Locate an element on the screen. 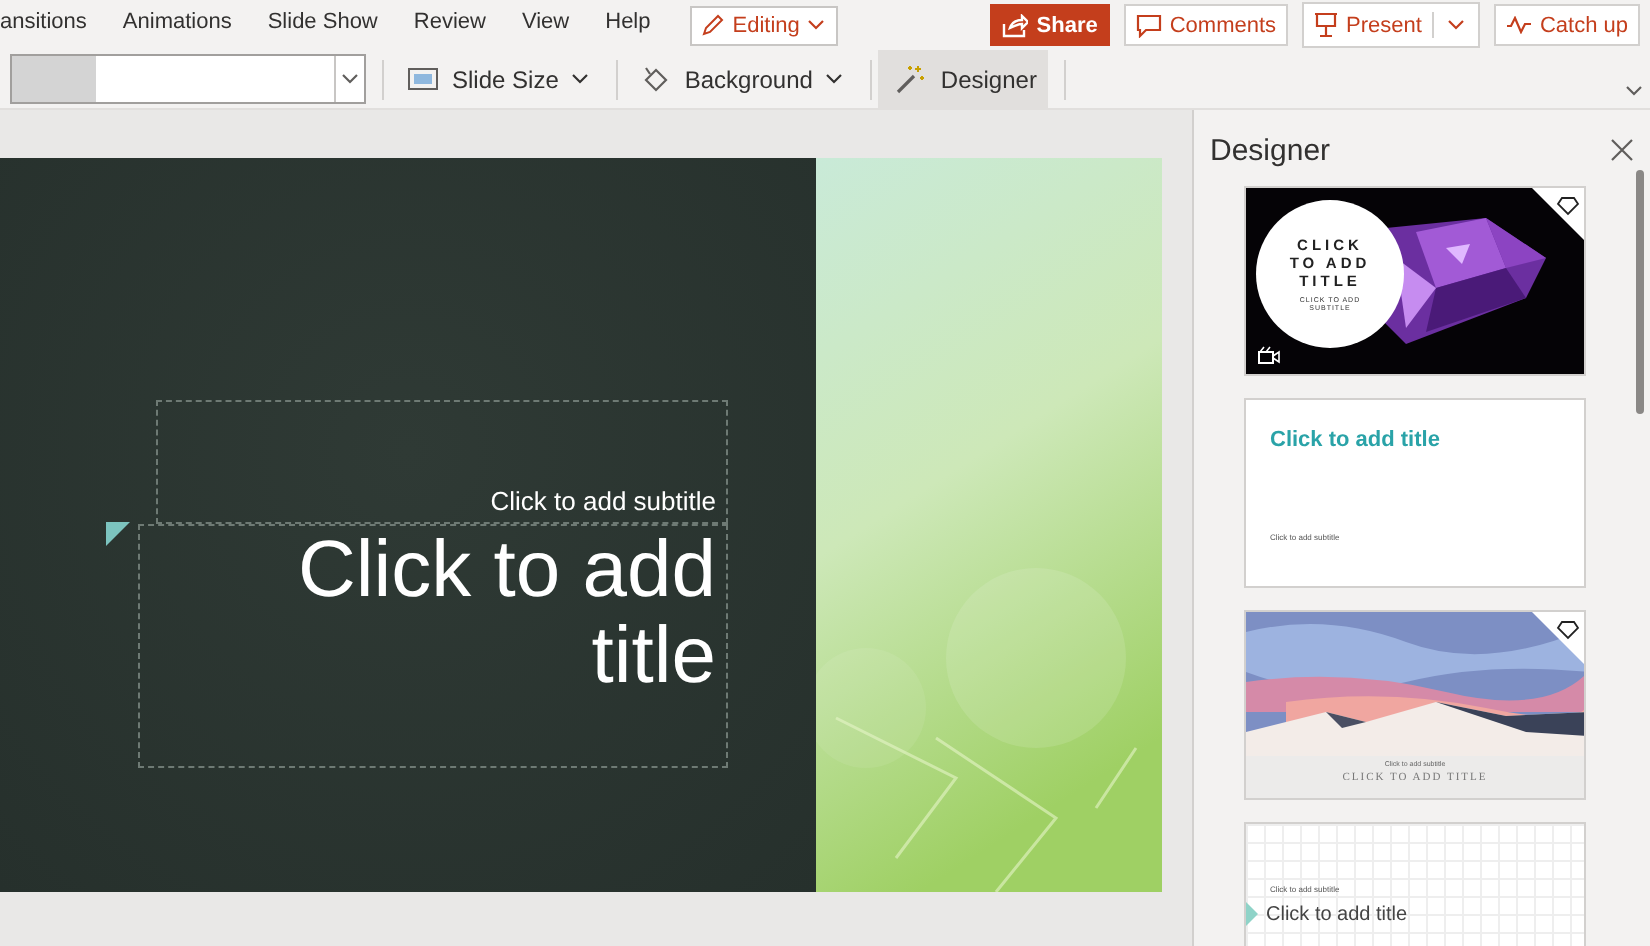 The image size is (1650, 946). presentation-icon is located at coordinates (1326, 25).